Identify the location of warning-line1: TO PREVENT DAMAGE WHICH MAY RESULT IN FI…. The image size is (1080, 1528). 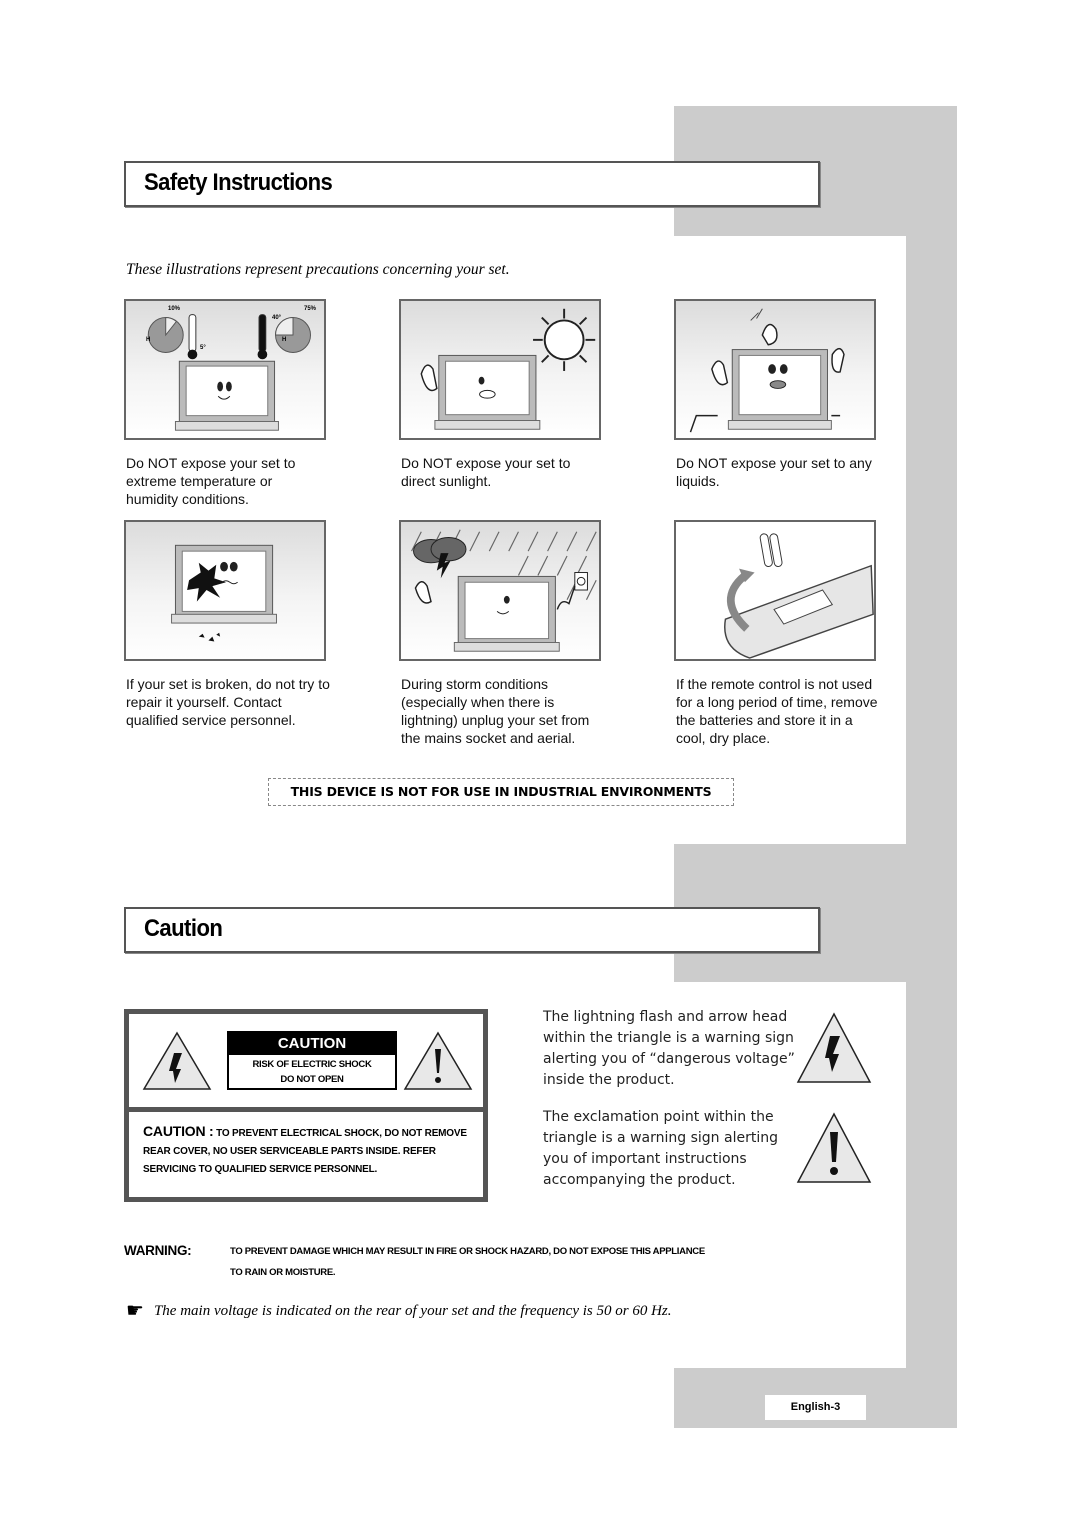
(467, 1251).